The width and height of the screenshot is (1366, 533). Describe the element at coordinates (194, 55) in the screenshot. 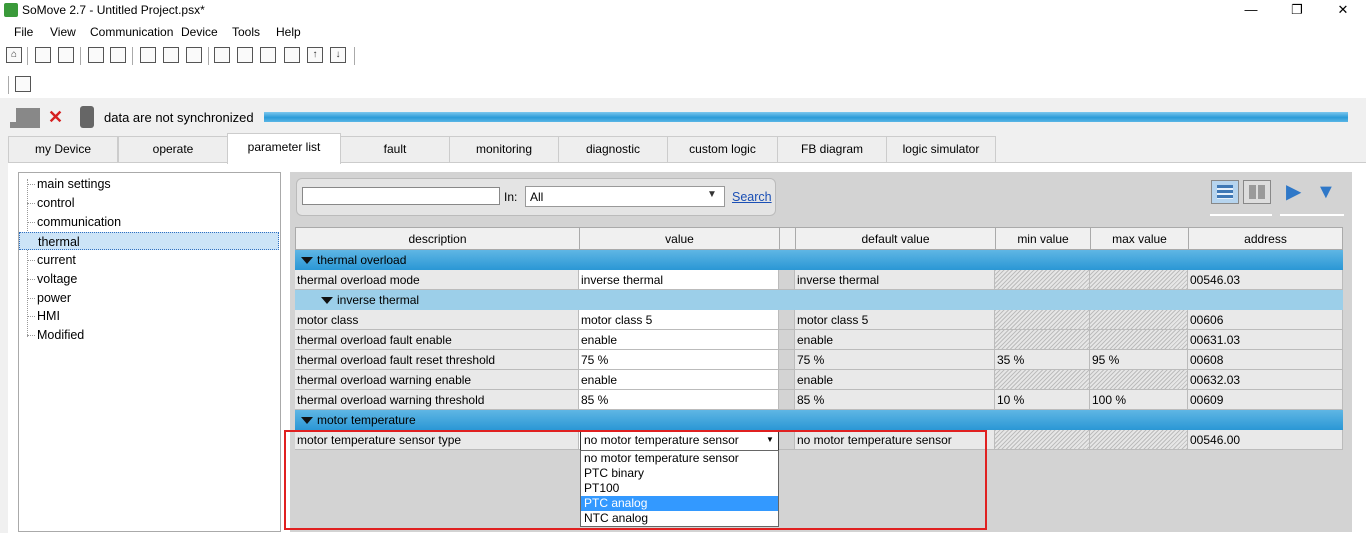

I see `print-icon` at that location.